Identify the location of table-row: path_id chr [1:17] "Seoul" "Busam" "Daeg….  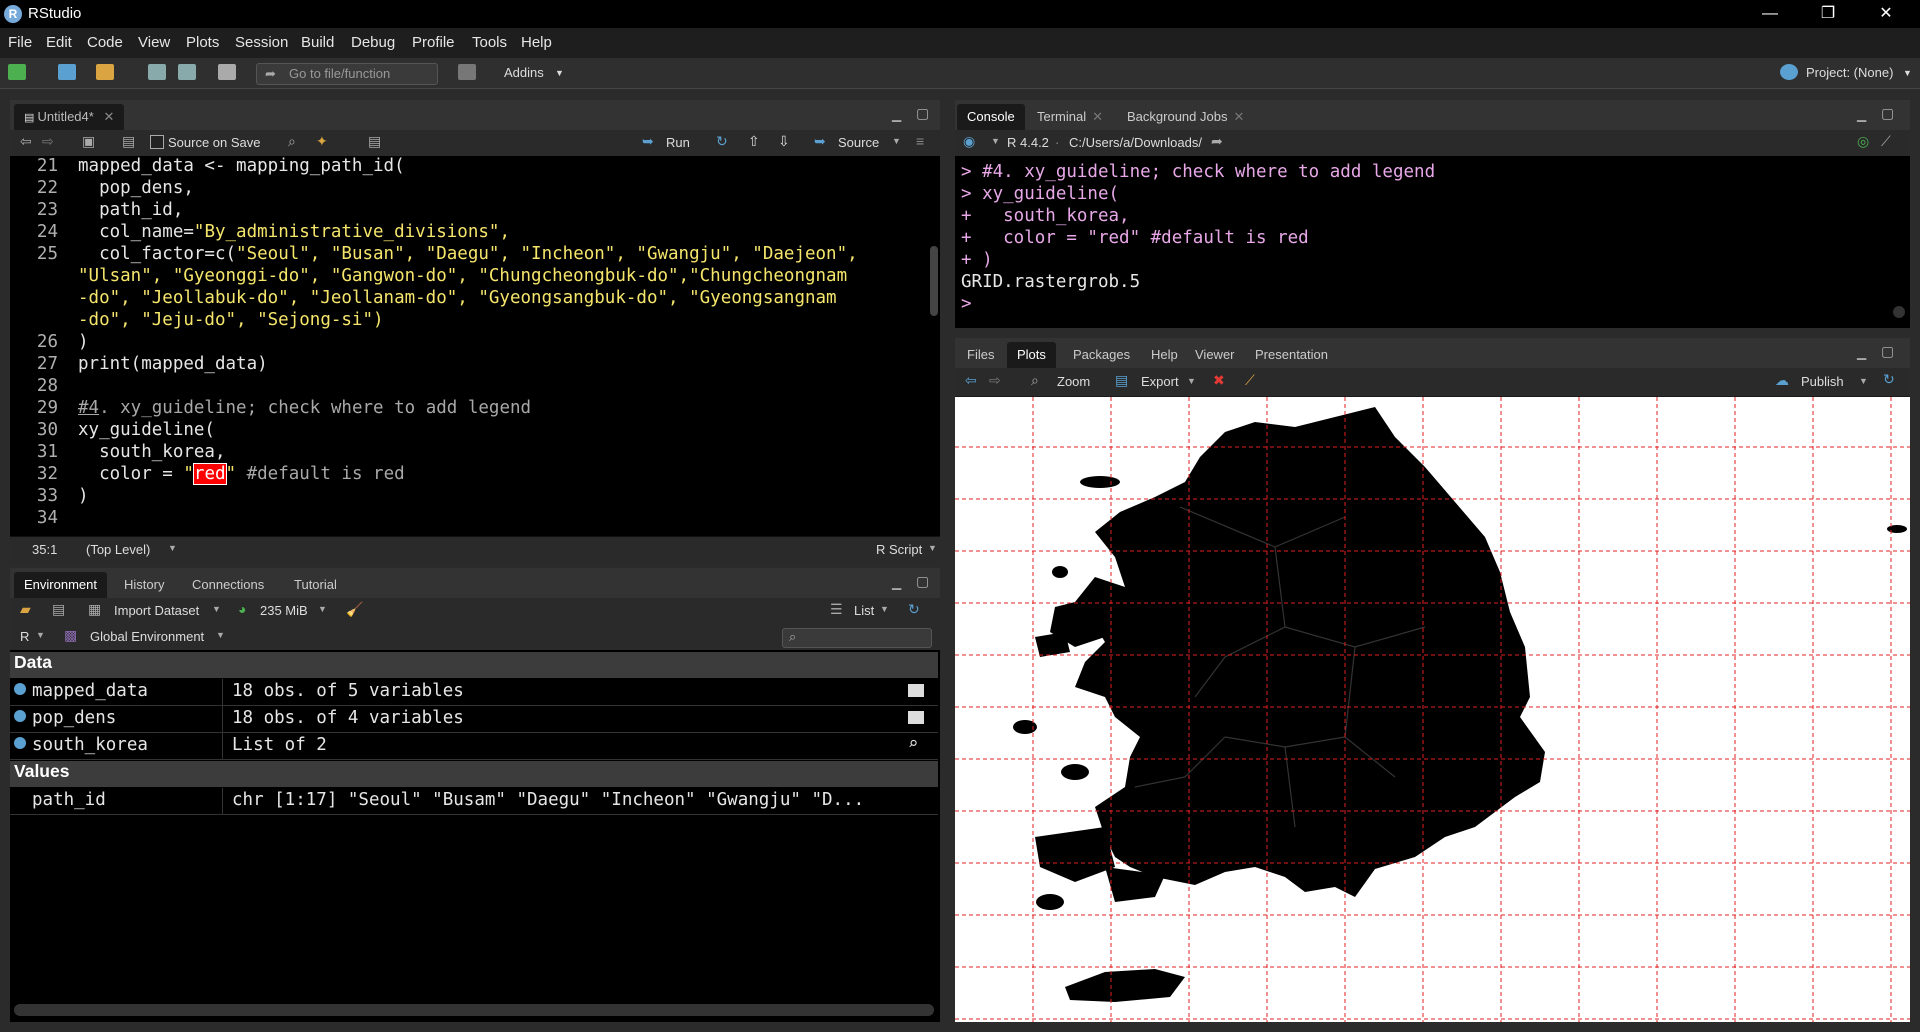
(474, 801).